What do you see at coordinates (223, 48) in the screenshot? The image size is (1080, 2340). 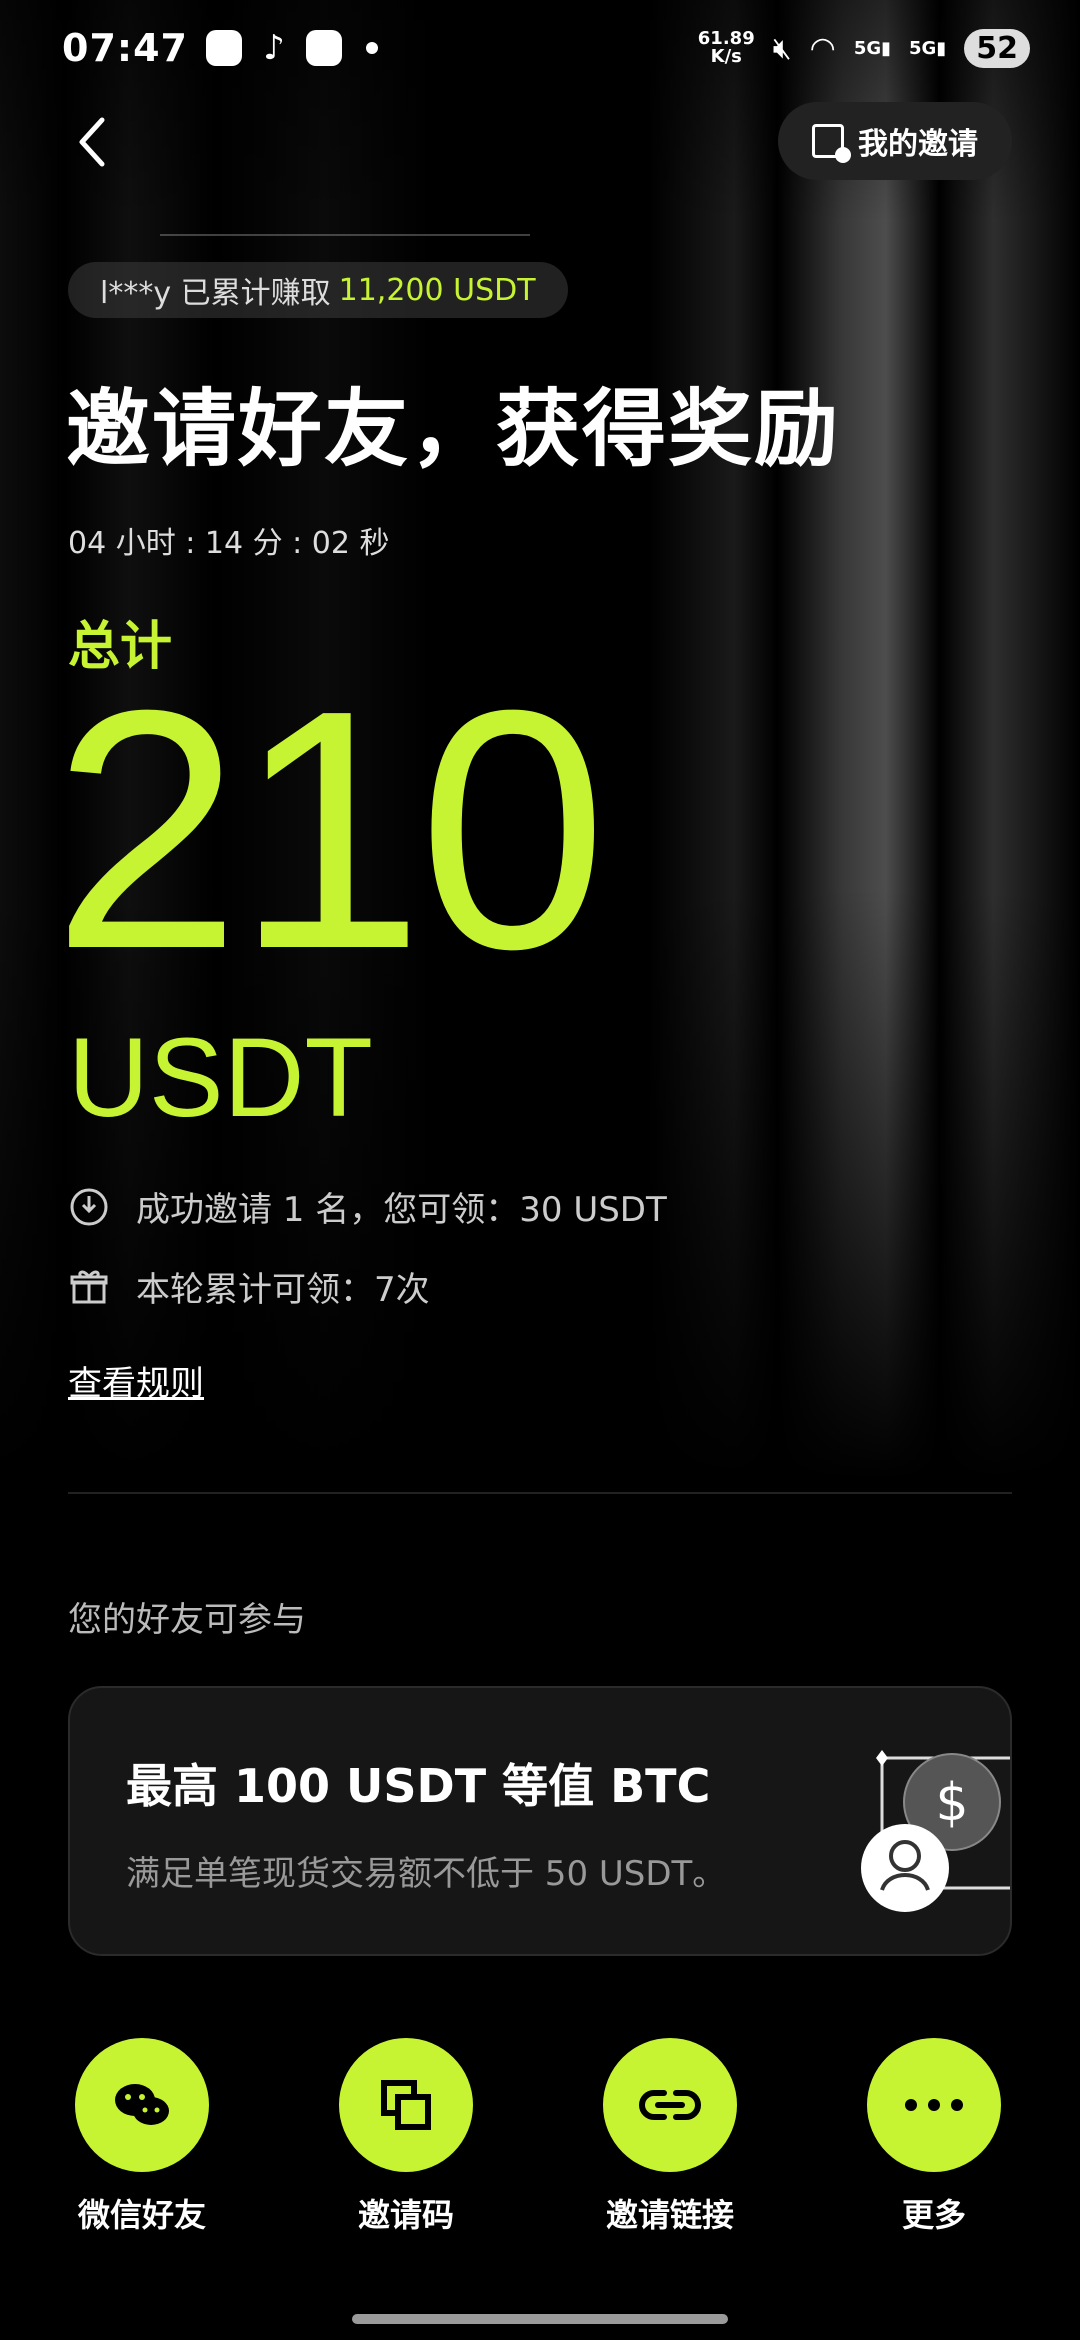 I see `message-notification-icon` at bounding box center [223, 48].